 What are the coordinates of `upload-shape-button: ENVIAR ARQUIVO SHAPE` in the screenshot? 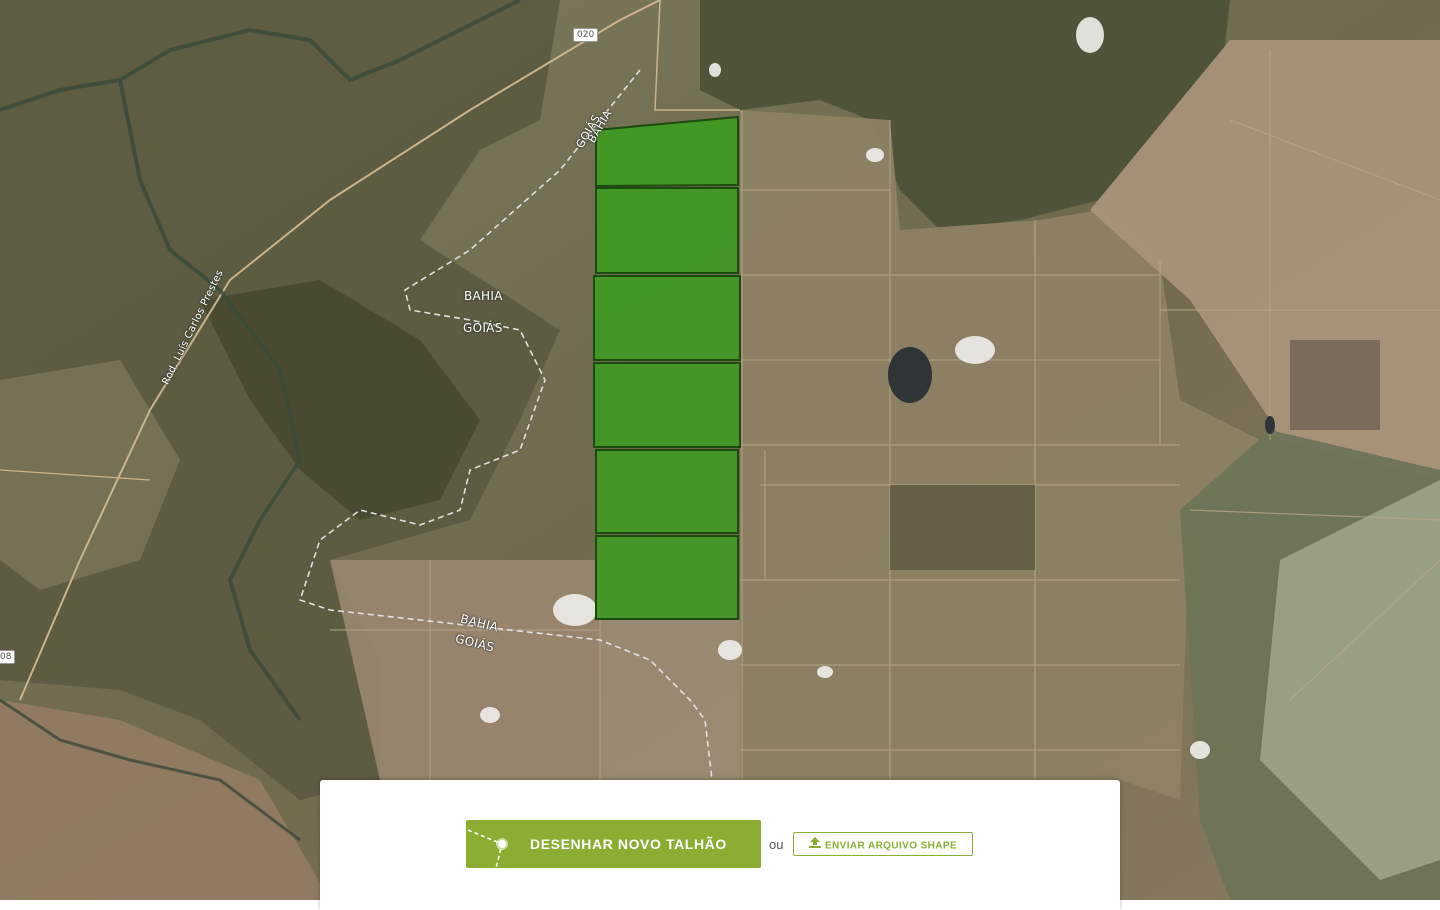 It's located at (883, 844).